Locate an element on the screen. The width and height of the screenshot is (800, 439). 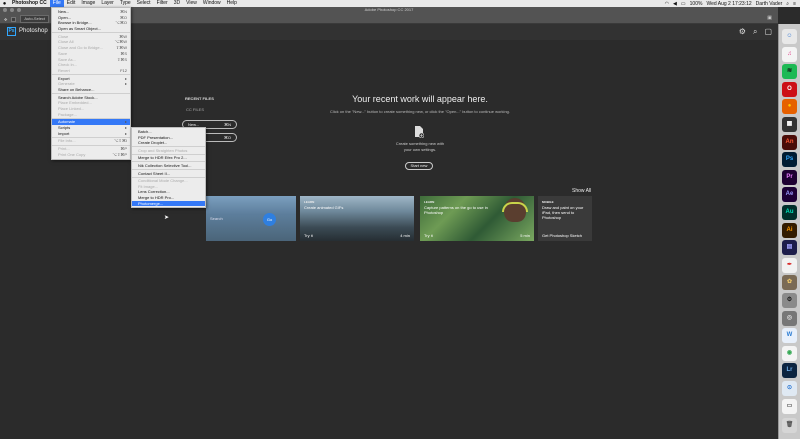
header-icons: ⚙ ⌕ ▢ is located at coordinates (755, 32).